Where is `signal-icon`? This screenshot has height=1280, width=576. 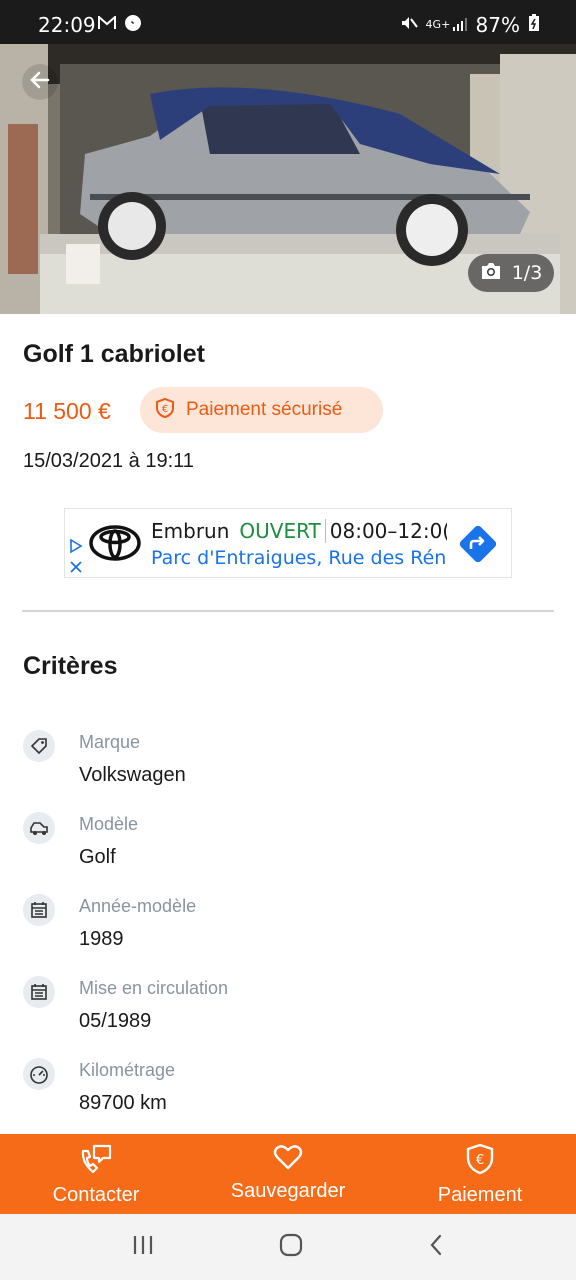 signal-icon is located at coordinates (460, 25).